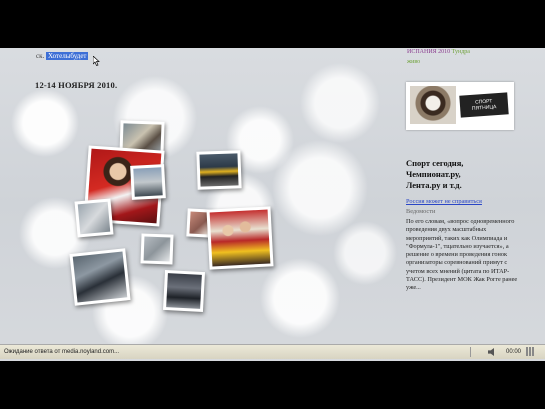  Describe the element at coordinates (435, 163) in the screenshot. I see `headline-line-1: Спорт сегодня,` at that location.